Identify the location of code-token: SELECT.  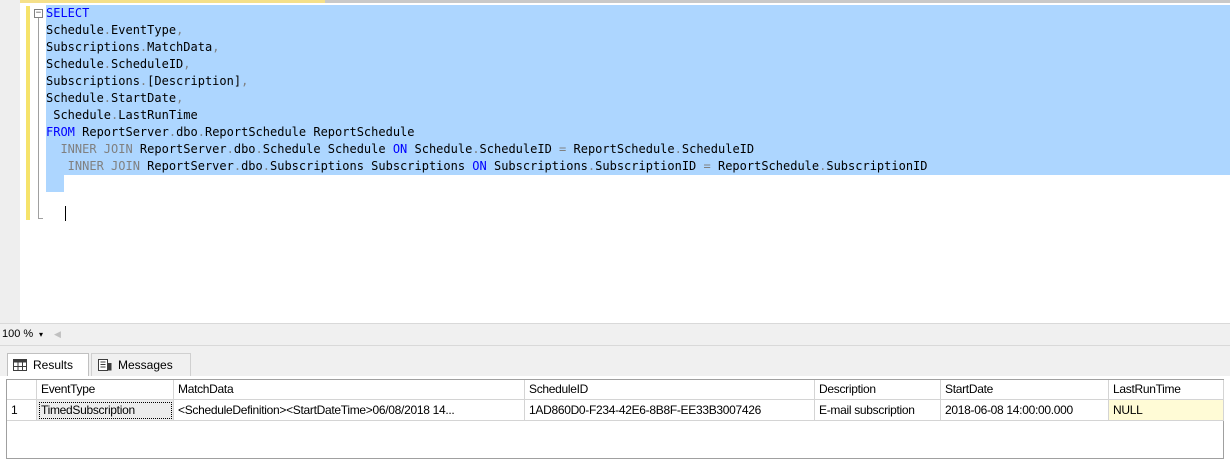
(68, 13).